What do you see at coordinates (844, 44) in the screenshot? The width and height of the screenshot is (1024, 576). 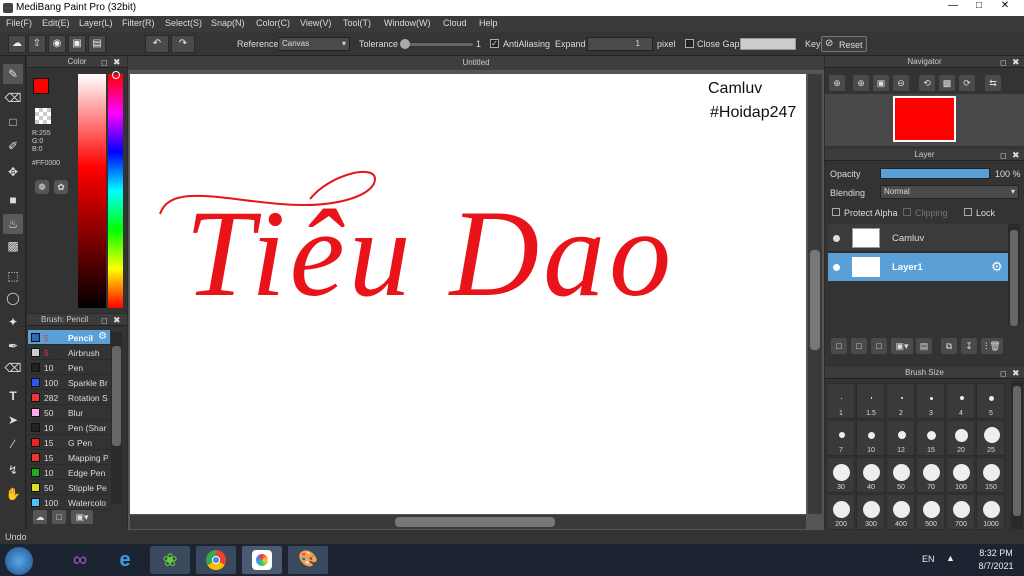 I see `reset-button: ⊘ Reset` at bounding box center [844, 44].